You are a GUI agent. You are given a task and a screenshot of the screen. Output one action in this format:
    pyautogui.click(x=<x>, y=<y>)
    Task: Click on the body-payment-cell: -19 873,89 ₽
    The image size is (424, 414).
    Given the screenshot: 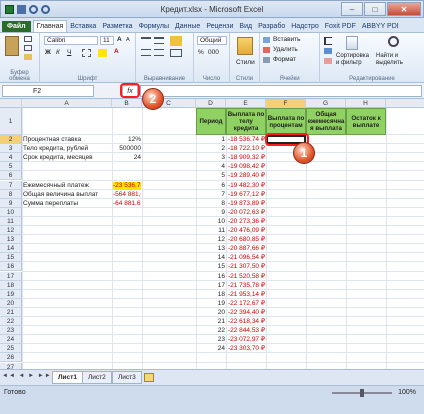 What is the action you would take?
    pyautogui.click(x=246, y=204)
    